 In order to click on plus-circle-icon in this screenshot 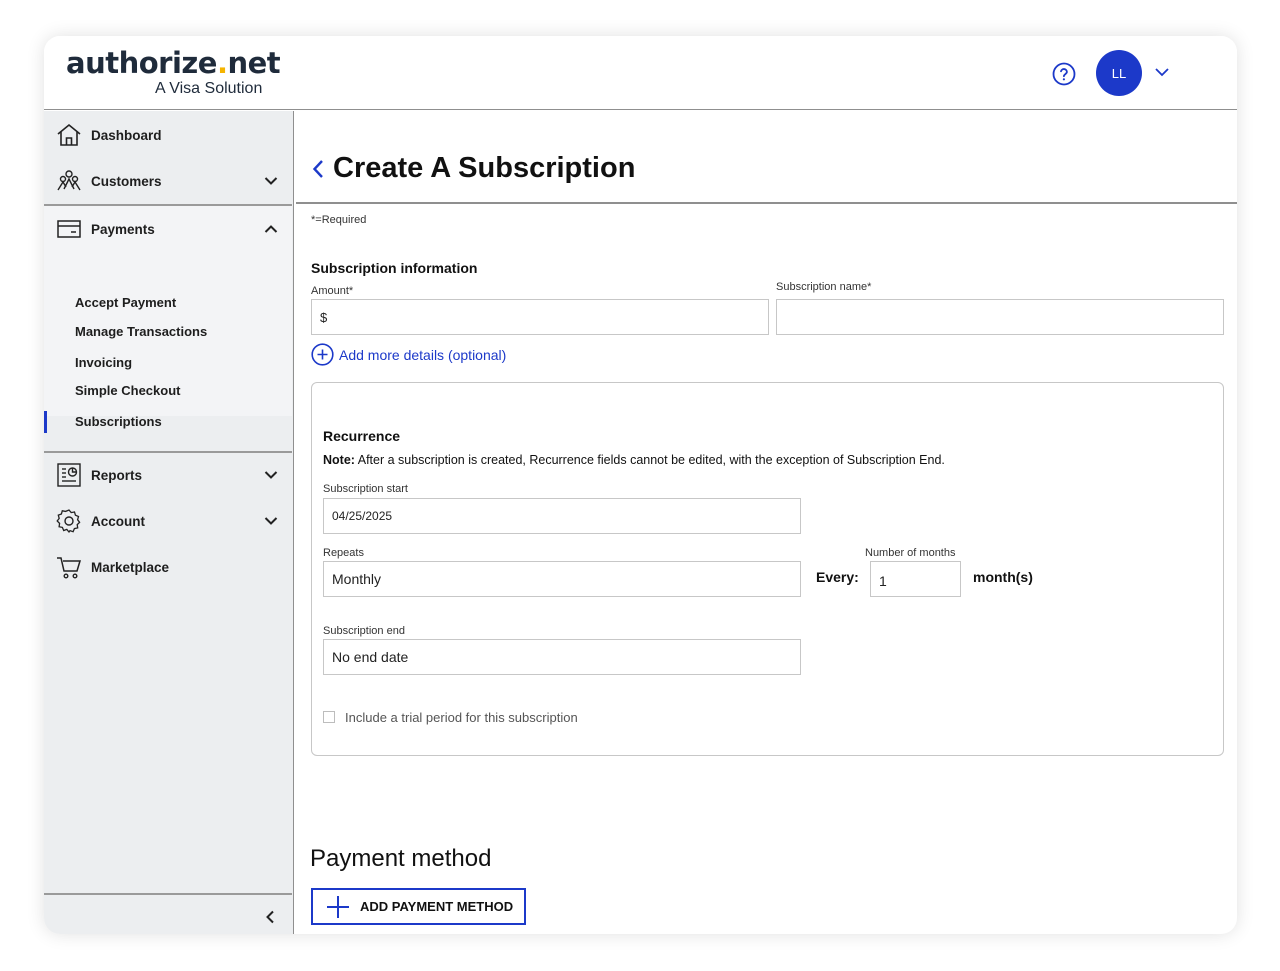, I will do `click(322, 354)`.